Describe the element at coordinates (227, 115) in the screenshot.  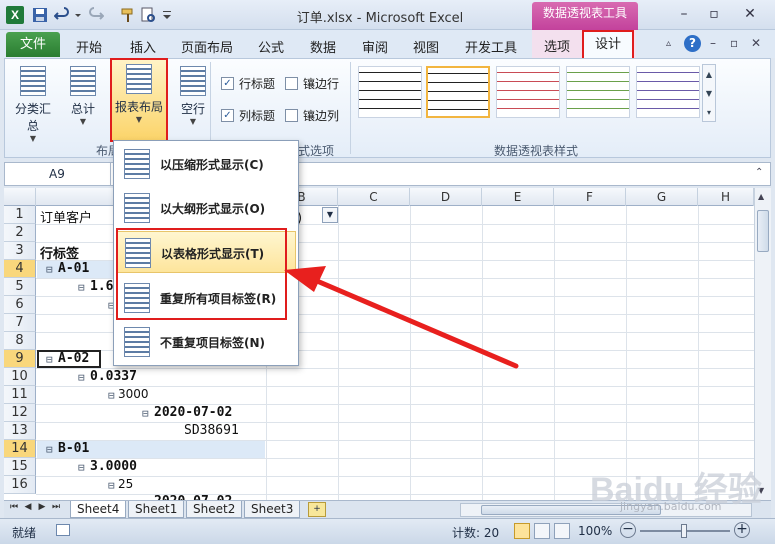
I see `col-headers-checkbox: ✓` at that location.